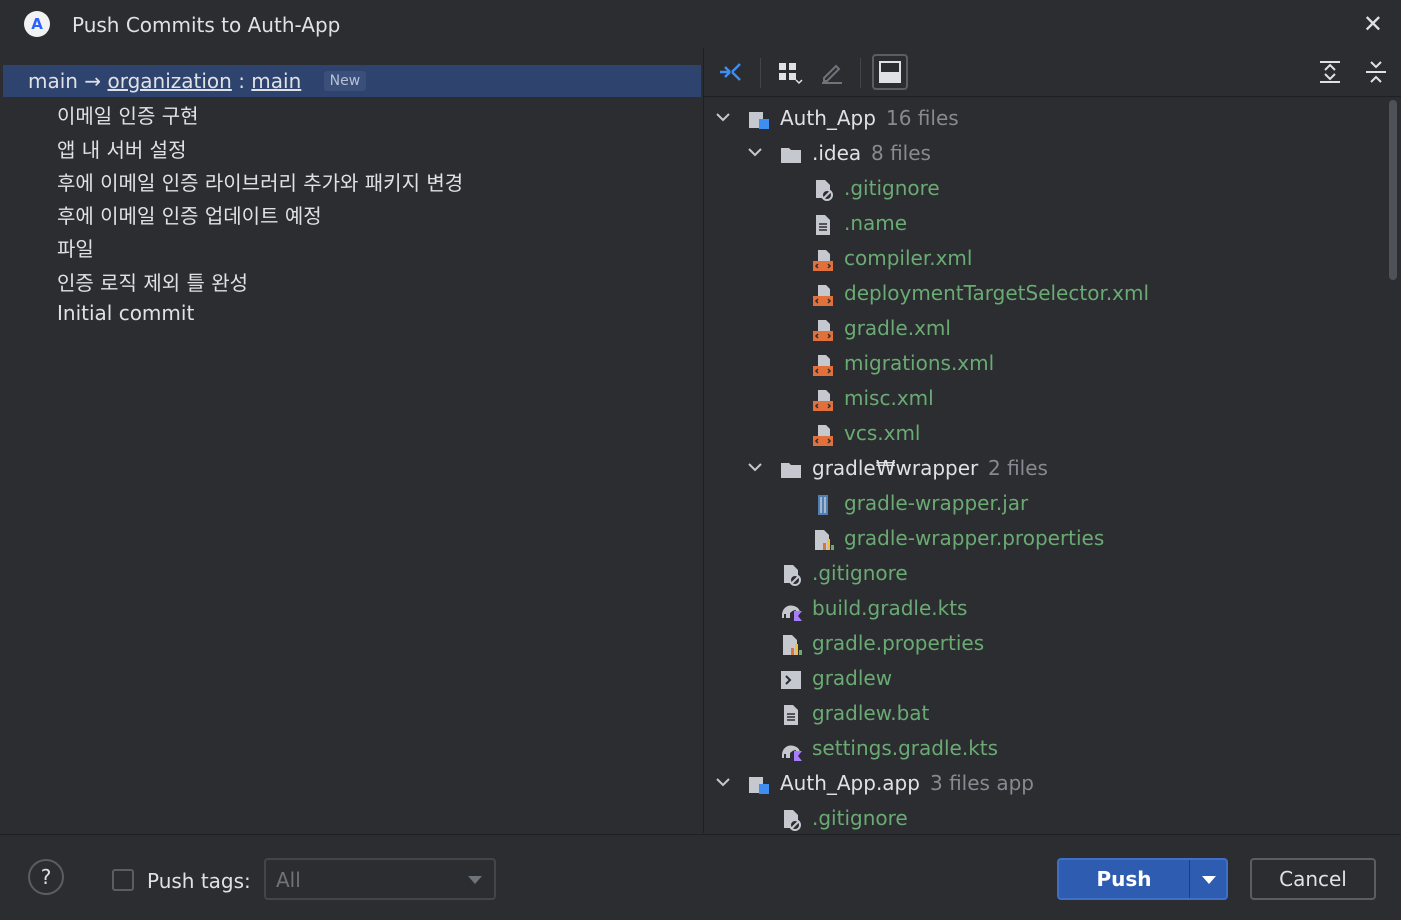  I want to click on tree-item-name: gradlew.bat, so click(871, 713).